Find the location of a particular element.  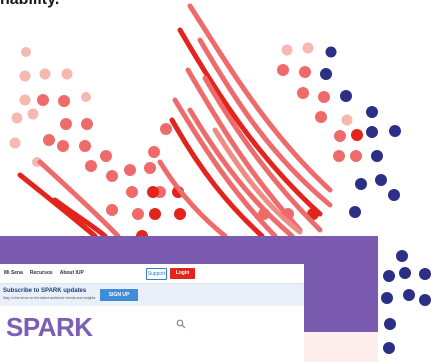

subscribe-title: Subscribe to SPARK updates is located at coordinates (45, 291).